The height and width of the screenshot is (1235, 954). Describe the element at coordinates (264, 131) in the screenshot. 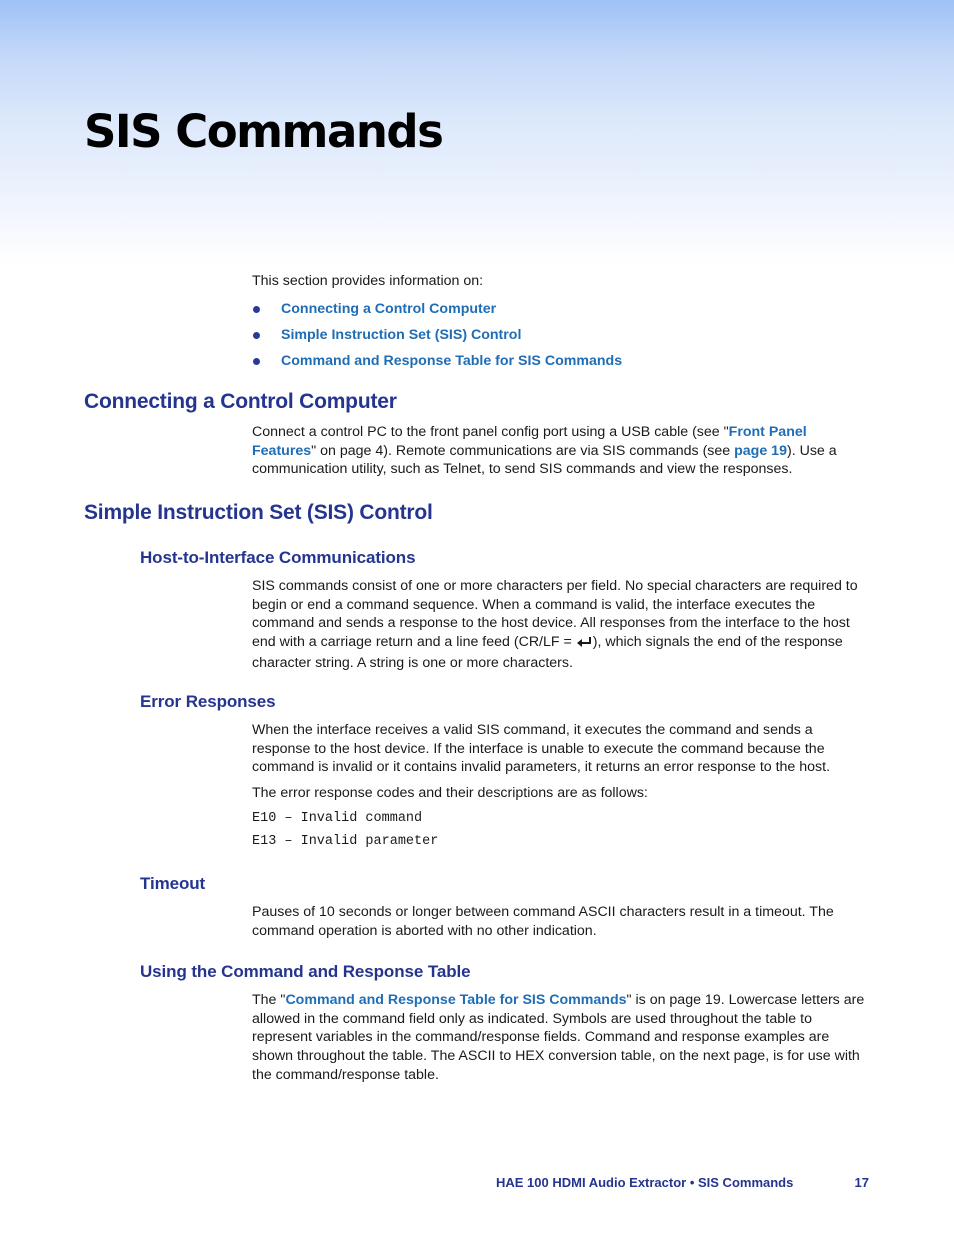

I see `page-title: SIS Commands` at that location.